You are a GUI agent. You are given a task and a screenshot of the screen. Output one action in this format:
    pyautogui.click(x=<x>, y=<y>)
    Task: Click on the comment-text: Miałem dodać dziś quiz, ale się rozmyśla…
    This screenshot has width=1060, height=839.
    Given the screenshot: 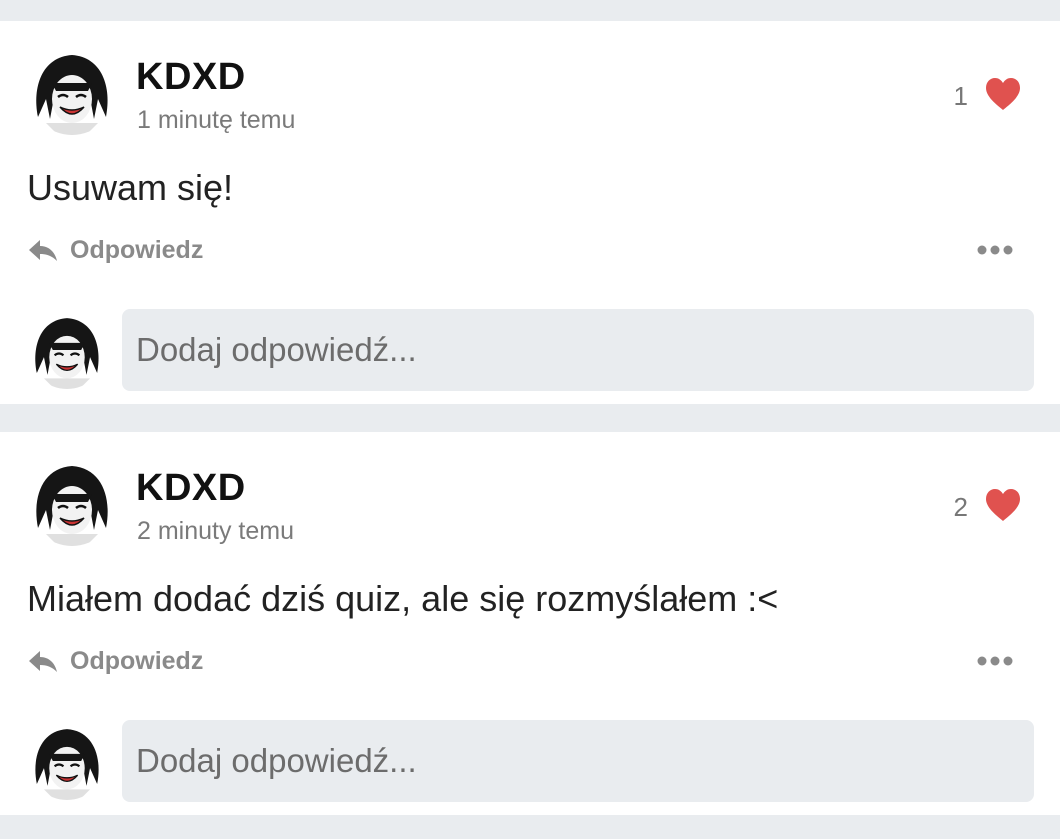 What is the action you would take?
    pyautogui.click(x=403, y=598)
    